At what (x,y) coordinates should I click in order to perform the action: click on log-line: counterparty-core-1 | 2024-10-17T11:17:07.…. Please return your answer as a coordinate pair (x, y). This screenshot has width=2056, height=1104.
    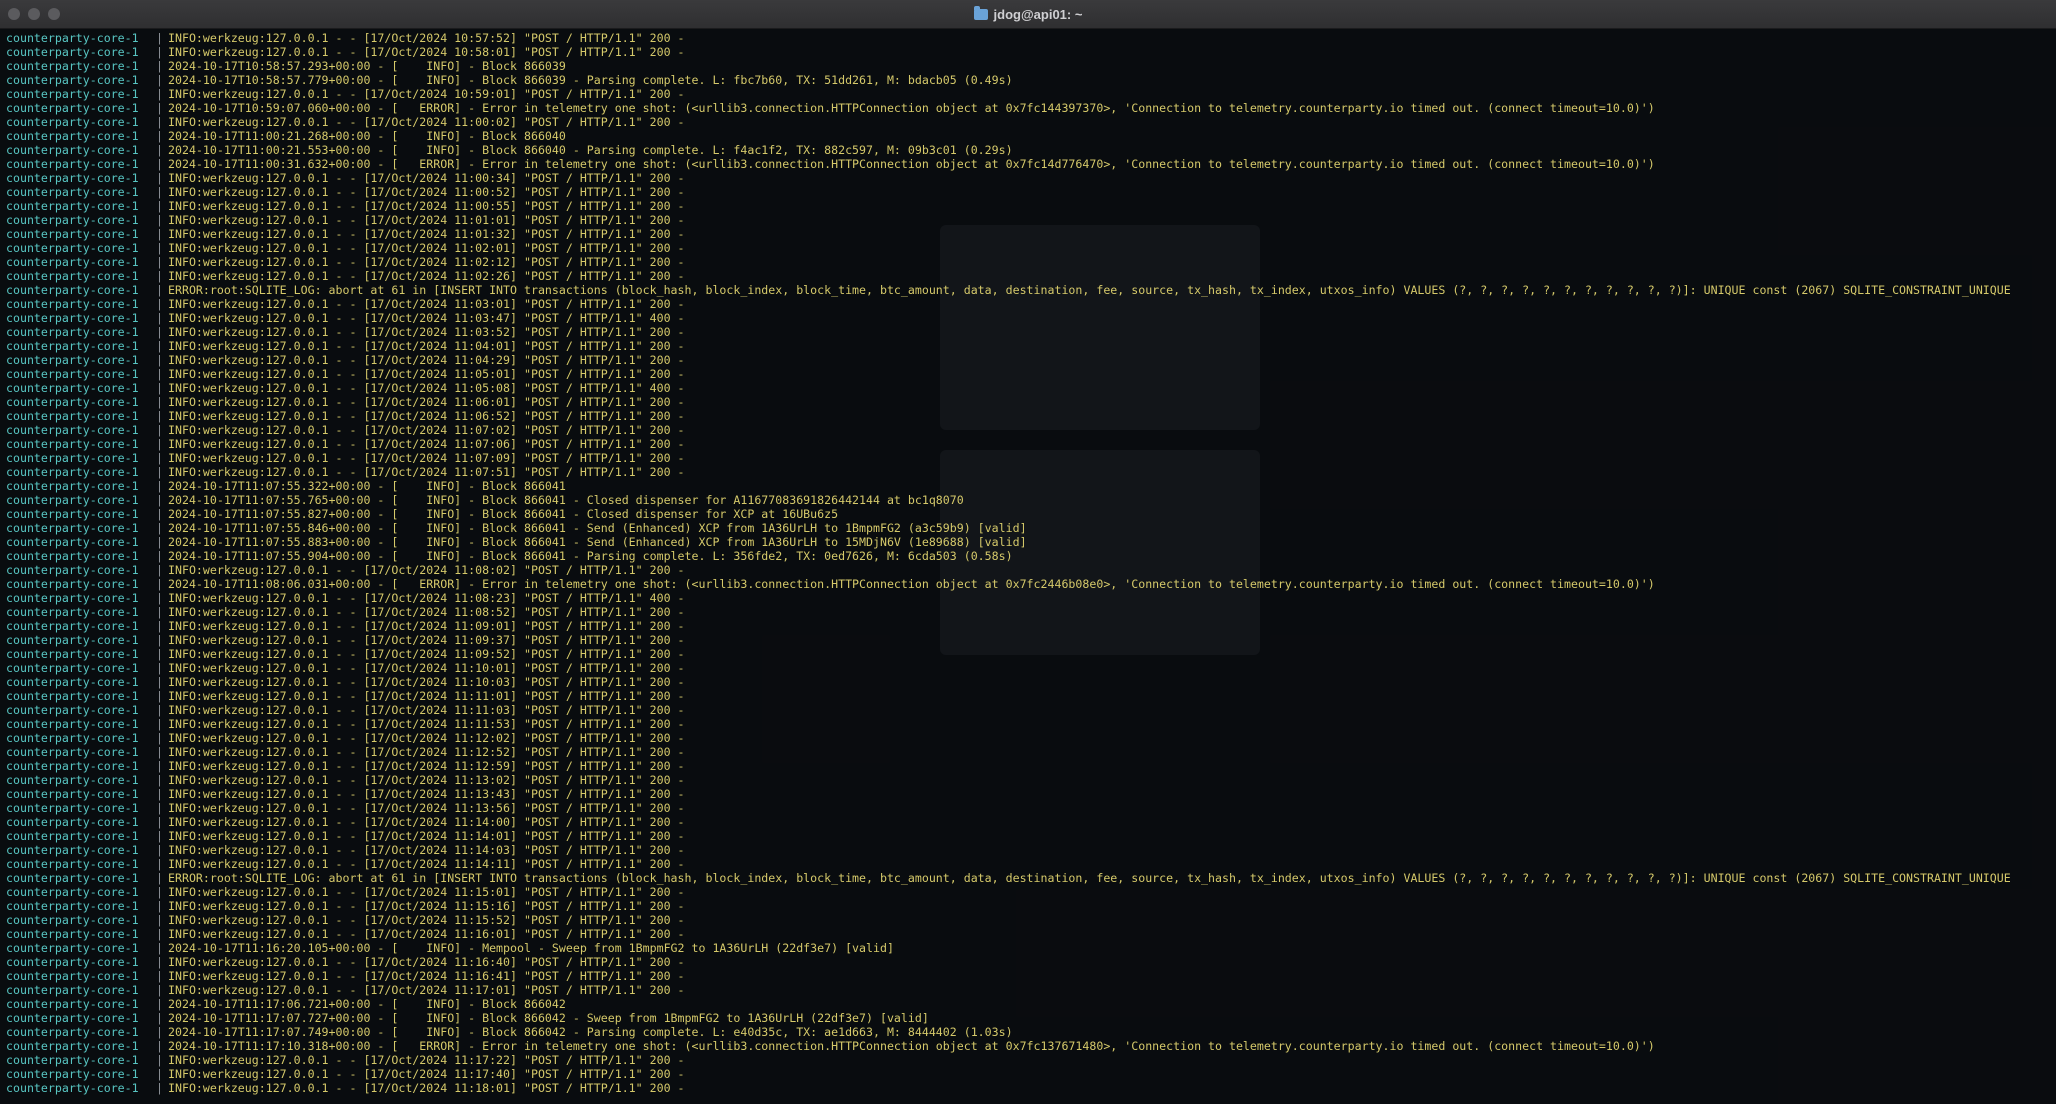
    Looking at the image, I should click on (1028, 1018).